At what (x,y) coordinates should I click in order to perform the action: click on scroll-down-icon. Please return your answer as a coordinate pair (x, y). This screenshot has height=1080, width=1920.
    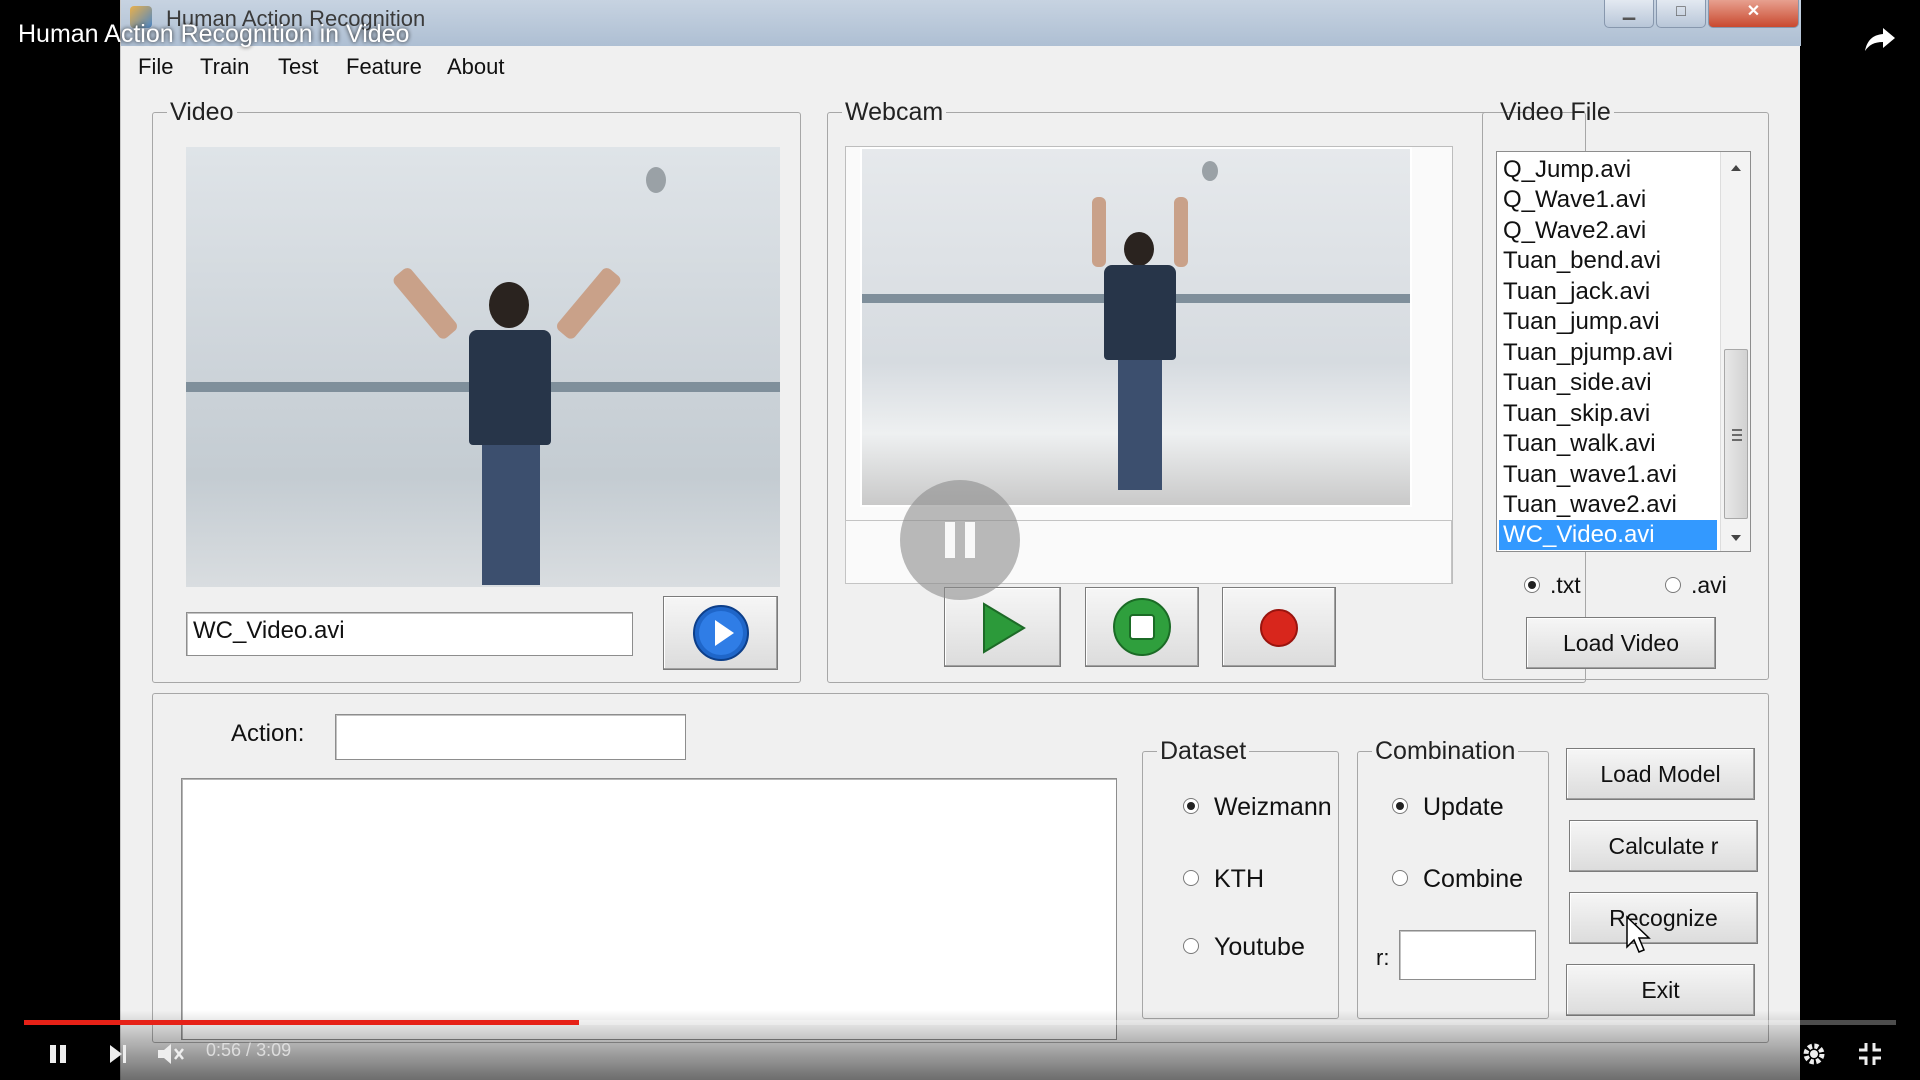
    Looking at the image, I should click on (1736, 538).